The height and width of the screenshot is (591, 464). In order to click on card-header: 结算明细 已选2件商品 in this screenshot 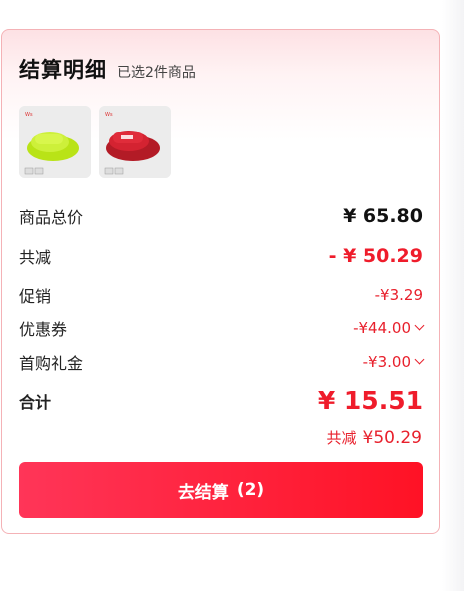, I will do `click(107, 69)`.